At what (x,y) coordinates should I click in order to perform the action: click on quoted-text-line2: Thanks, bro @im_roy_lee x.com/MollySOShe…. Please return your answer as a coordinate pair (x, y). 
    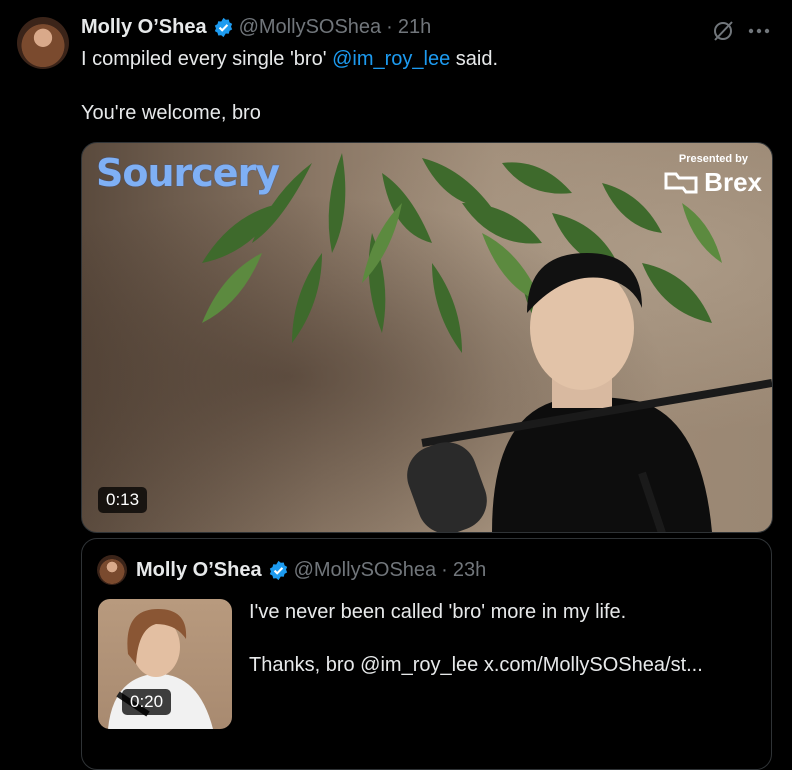
    Looking at the image, I should click on (476, 665).